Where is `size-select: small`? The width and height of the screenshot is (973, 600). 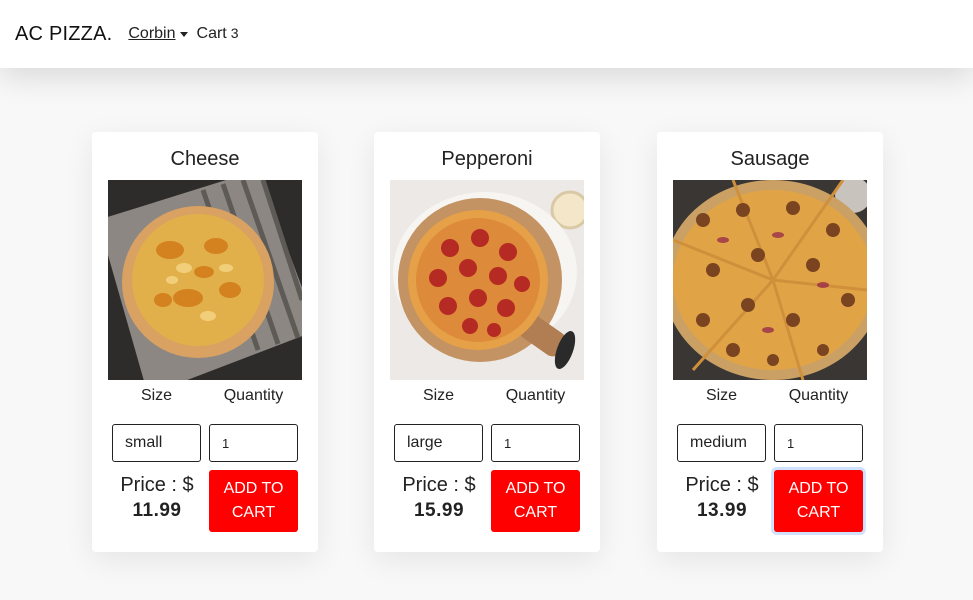 size-select: small is located at coordinates (156, 443).